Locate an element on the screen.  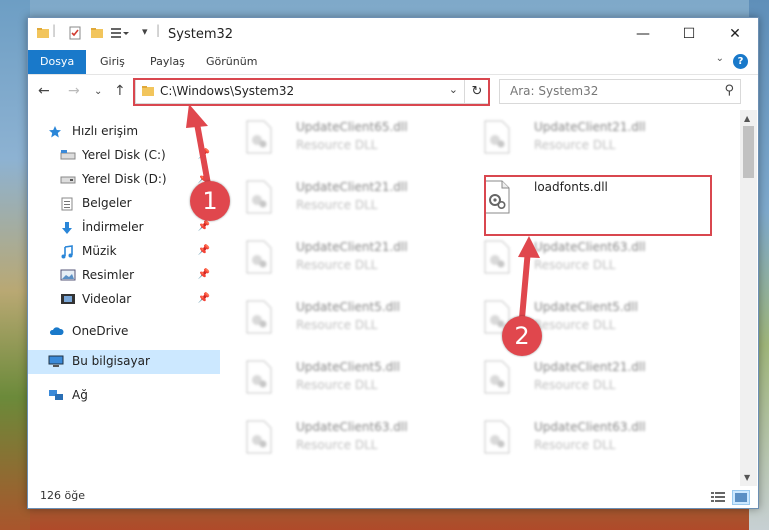
maximize-button: ☐ is located at coordinates (689, 34).